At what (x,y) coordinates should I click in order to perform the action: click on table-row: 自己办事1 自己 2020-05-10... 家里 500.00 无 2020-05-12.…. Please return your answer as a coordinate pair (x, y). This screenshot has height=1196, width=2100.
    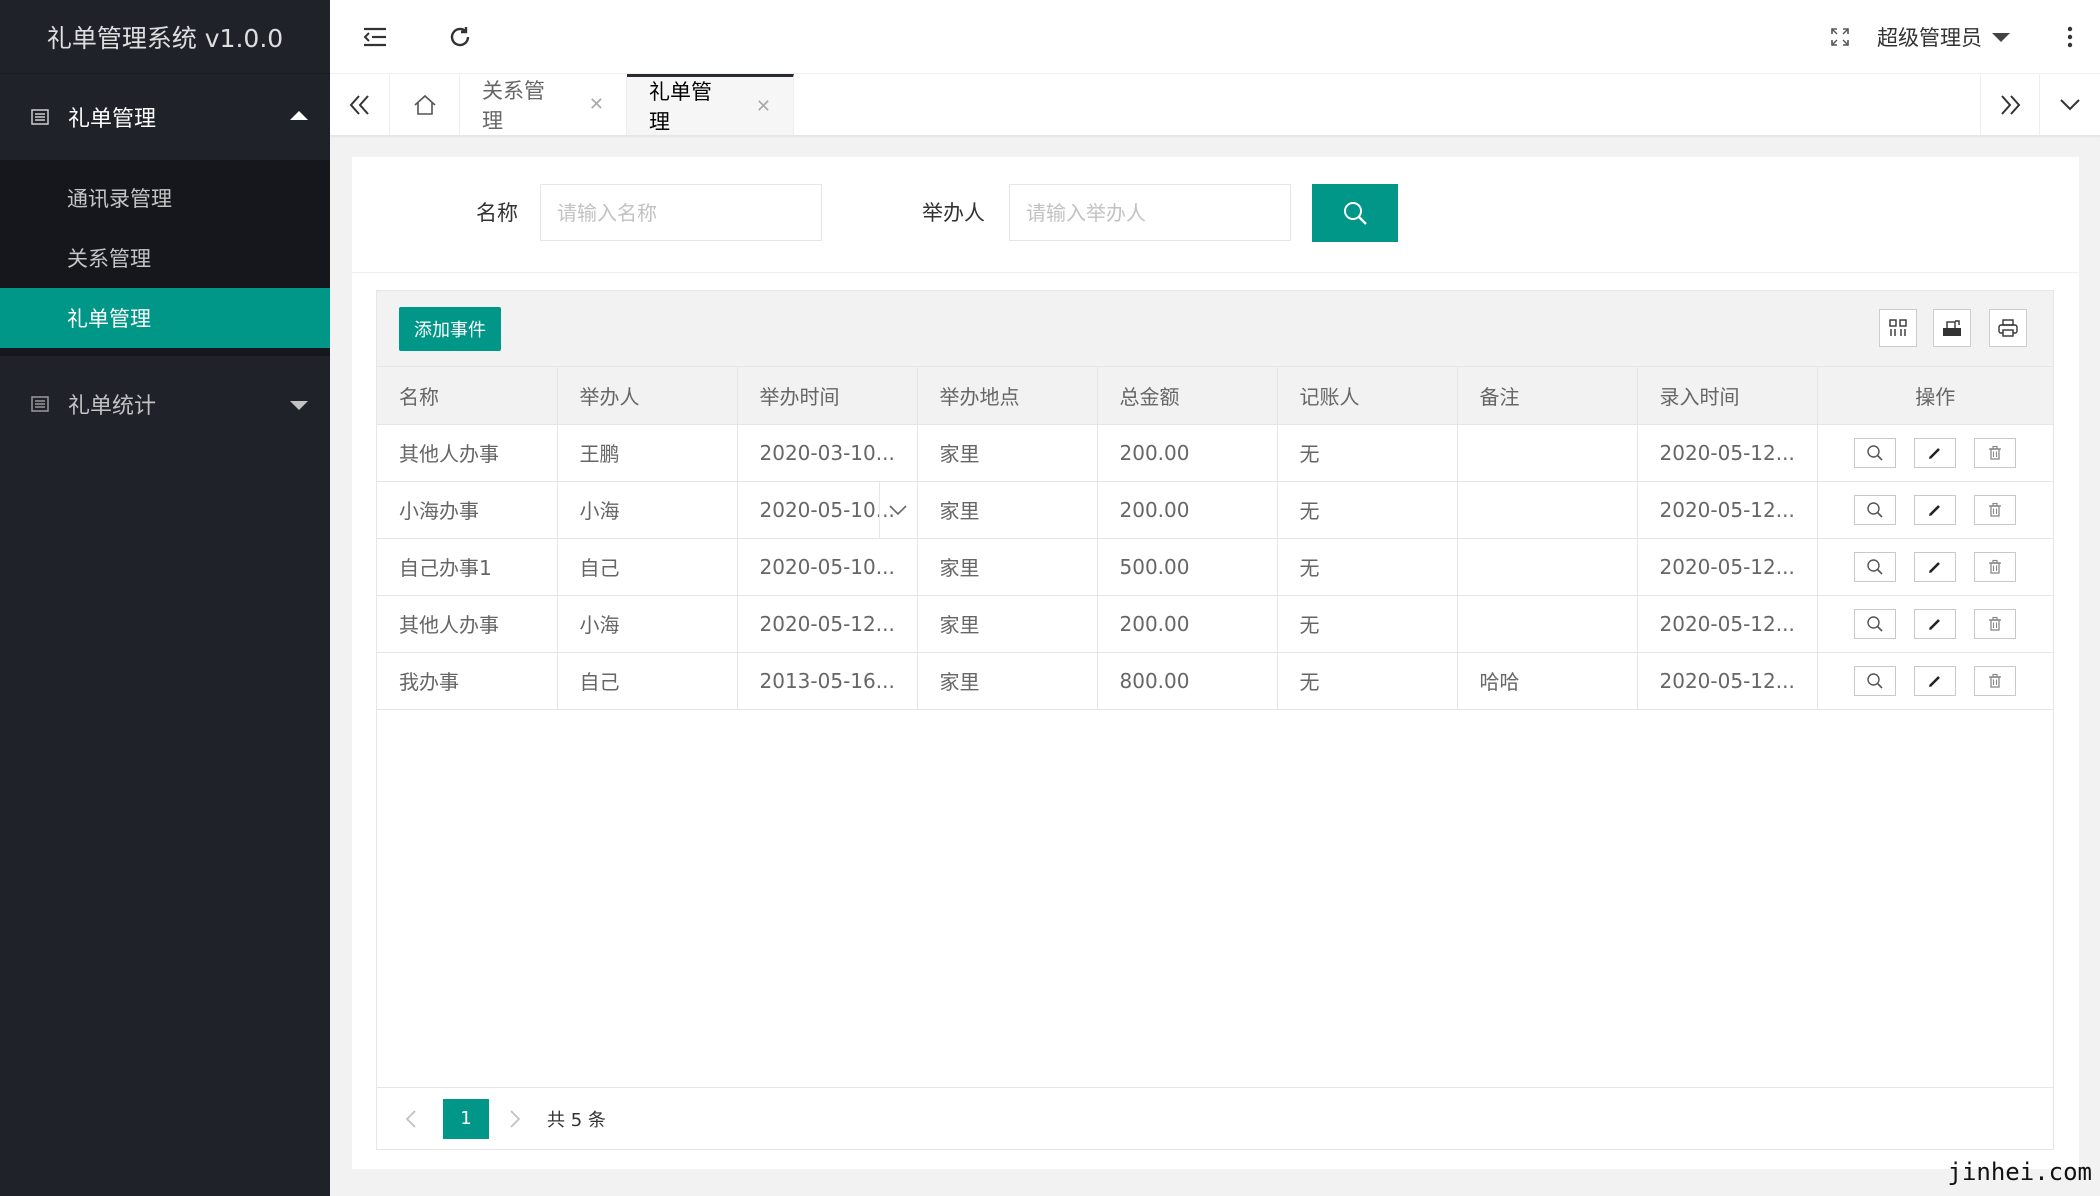
    Looking at the image, I should click on (1215, 567).